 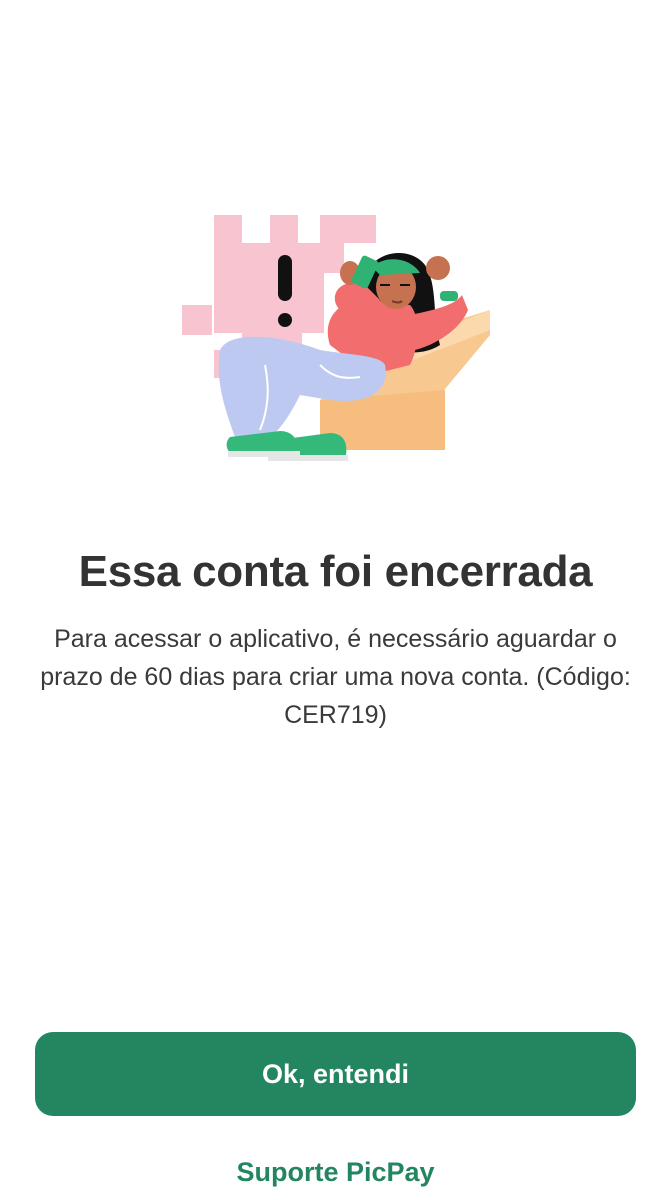 I want to click on picpay-support-link: Suporte PicPay, so click(x=335, y=1172).